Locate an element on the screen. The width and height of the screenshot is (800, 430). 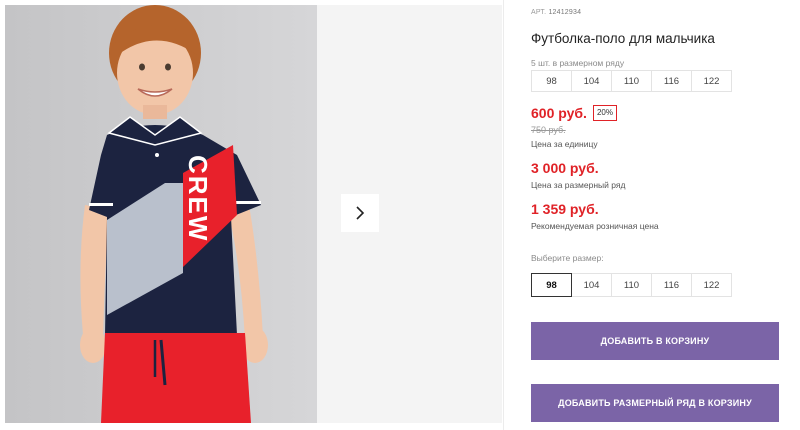
series-size-item: 116 is located at coordinates (671, 81).